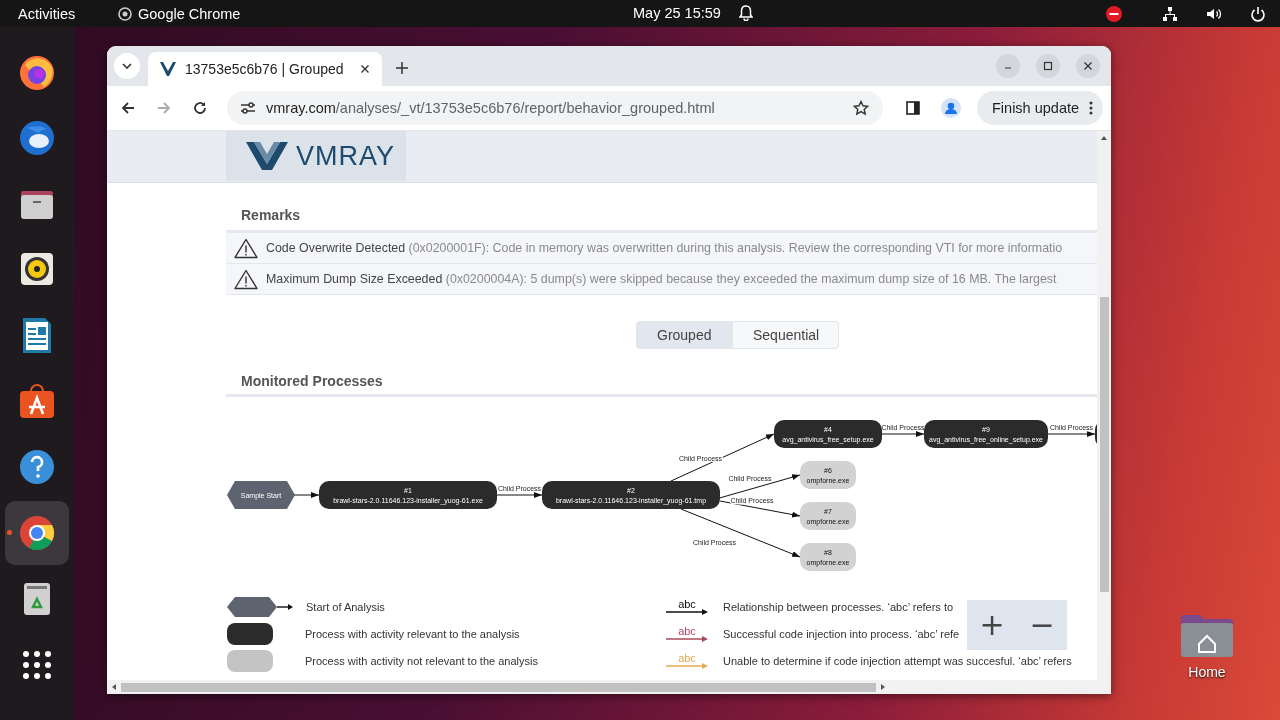 This screenshot has height=720, width=1280. What do you see at coordinates (114, 687) in the screenshot?
I see `scroll-left-icon` at bounding box center [114, 687].